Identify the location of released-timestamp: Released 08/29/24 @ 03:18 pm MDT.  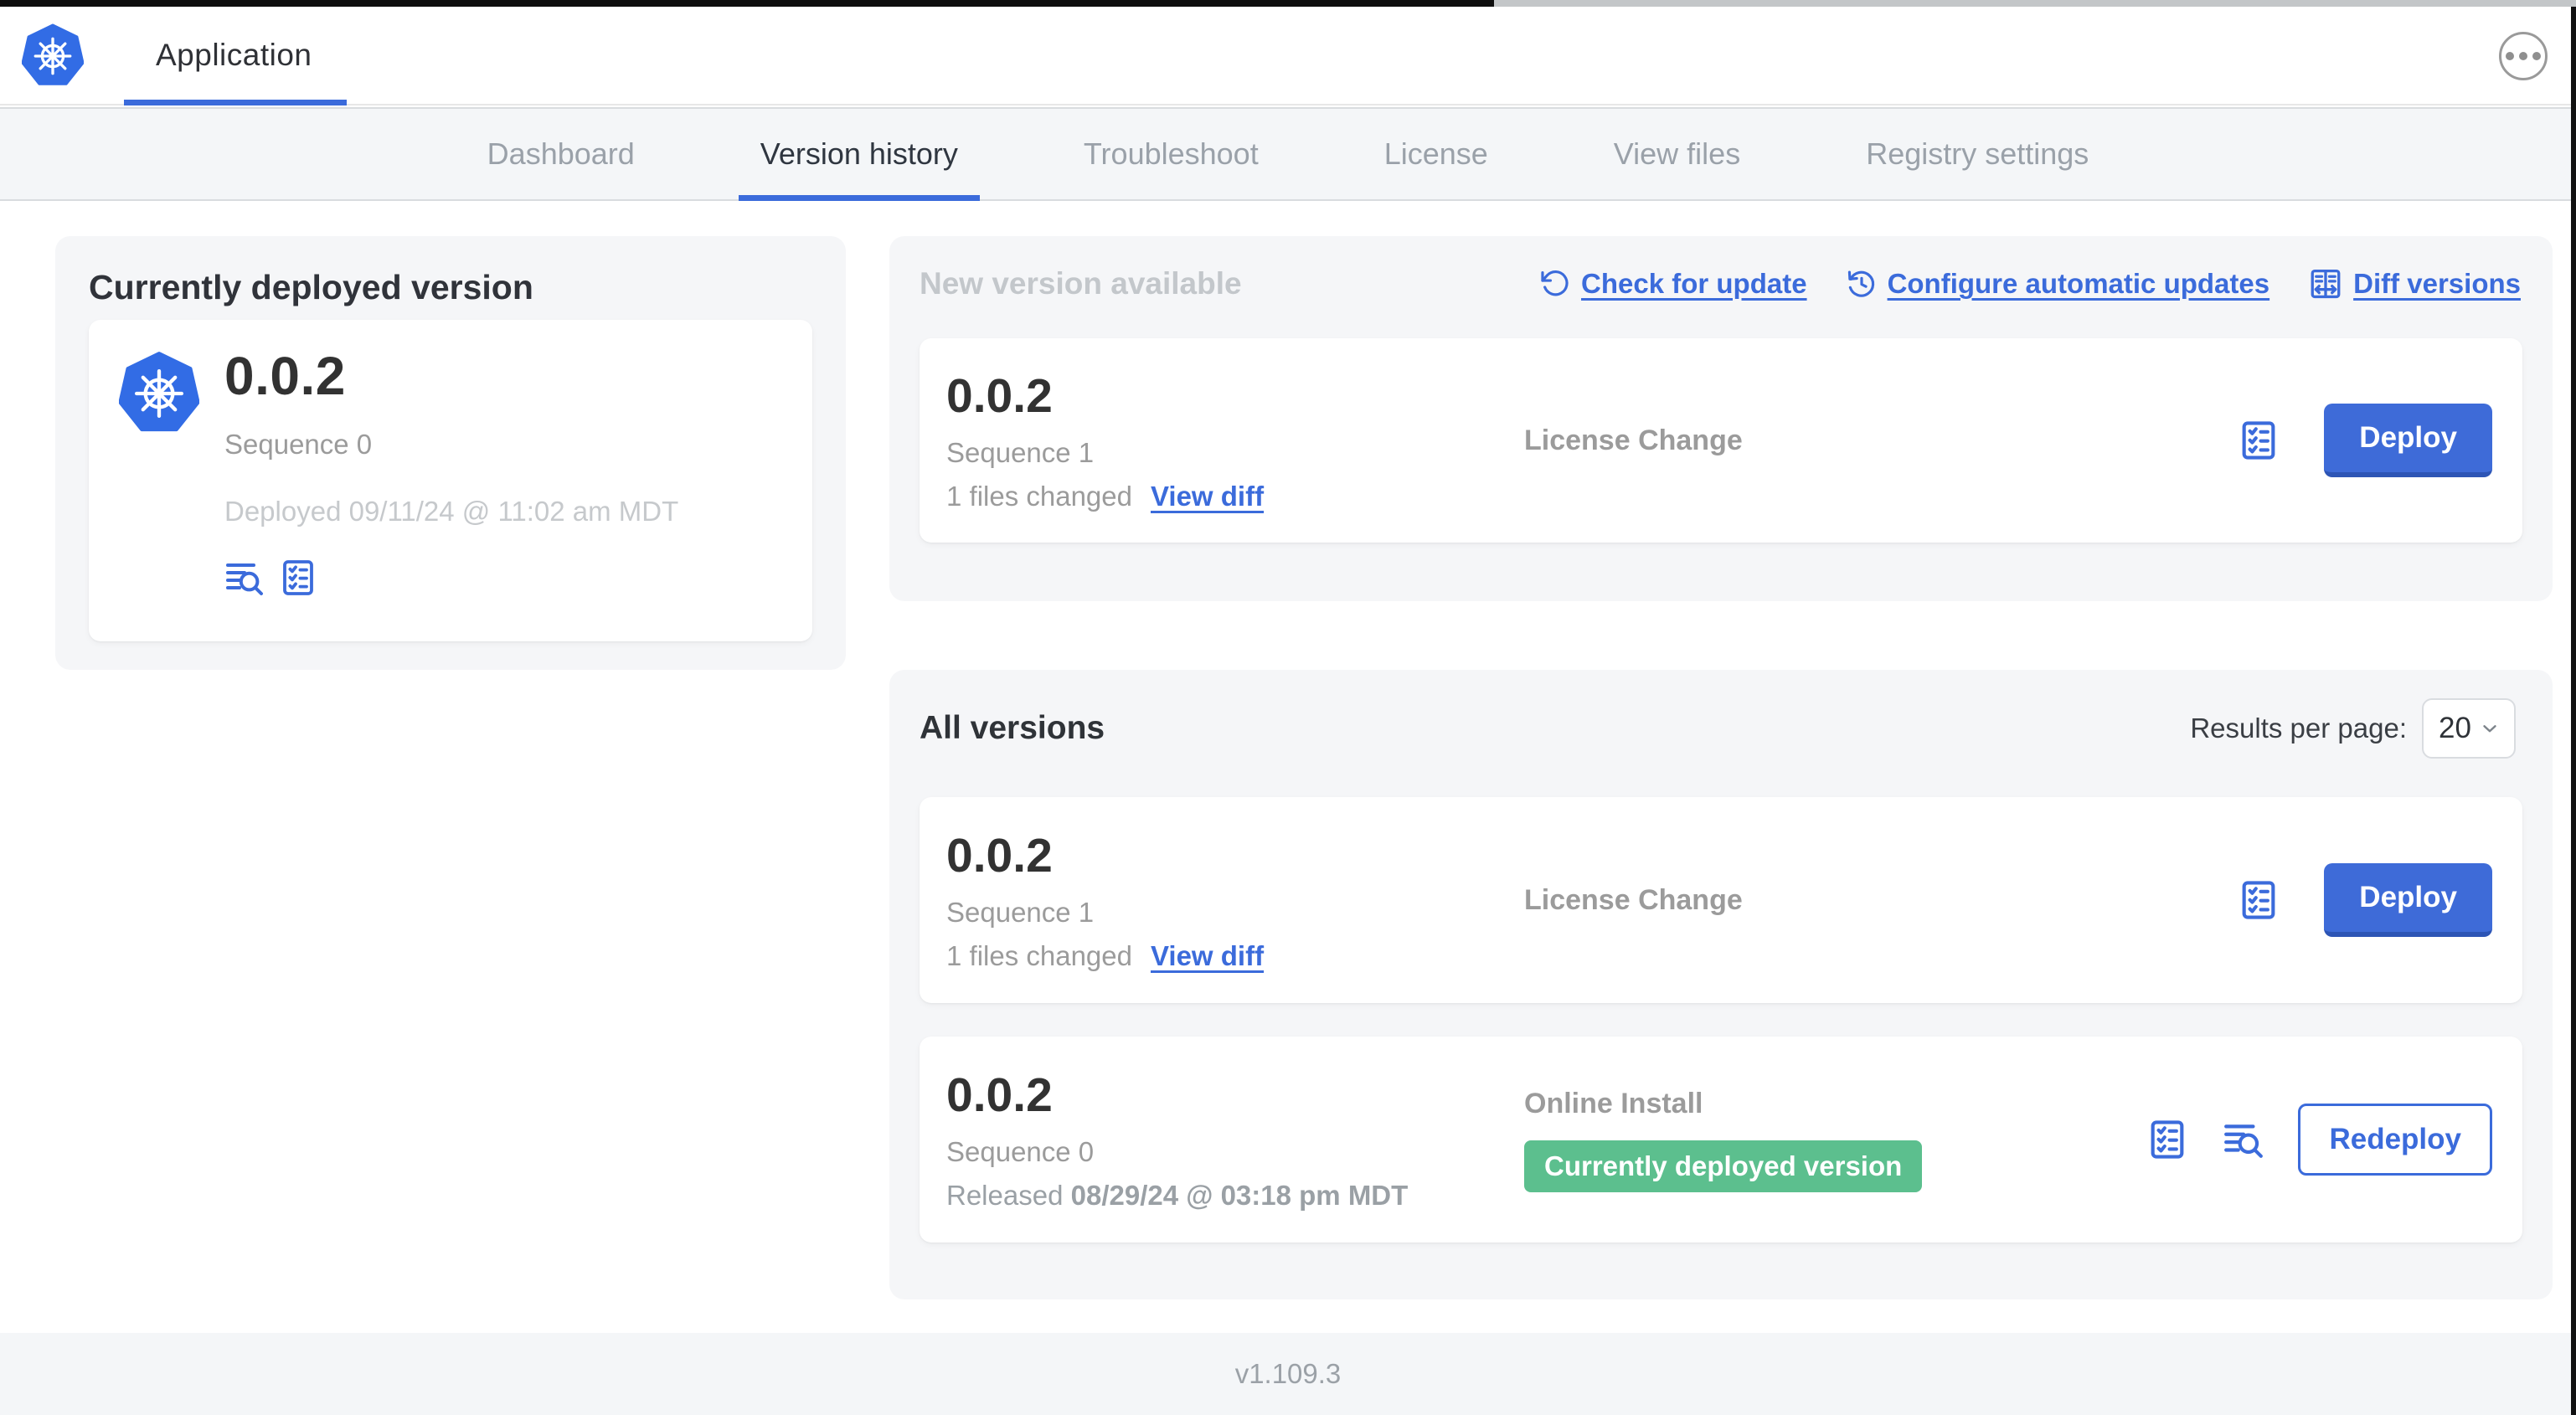
(1177, 1195).